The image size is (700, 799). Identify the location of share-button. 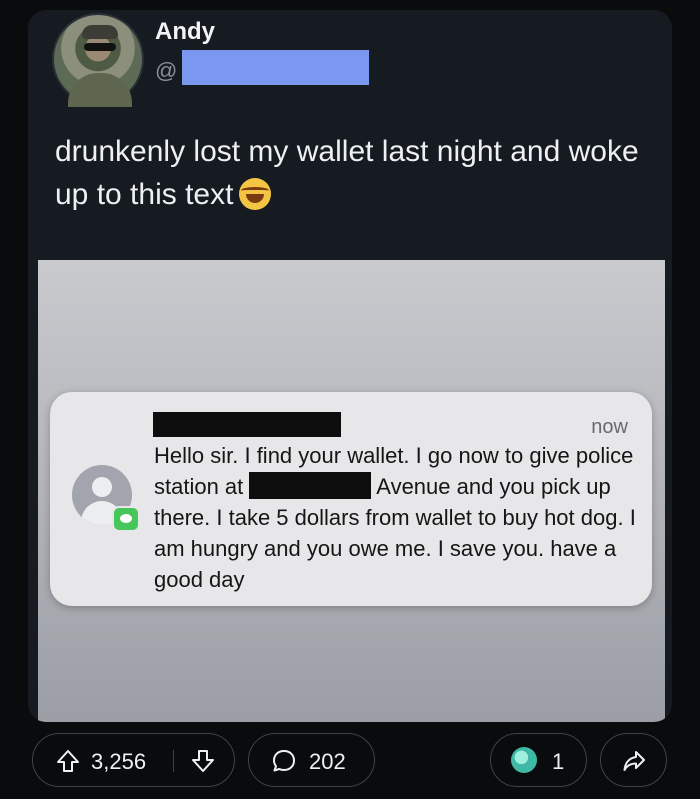
(633, 760).